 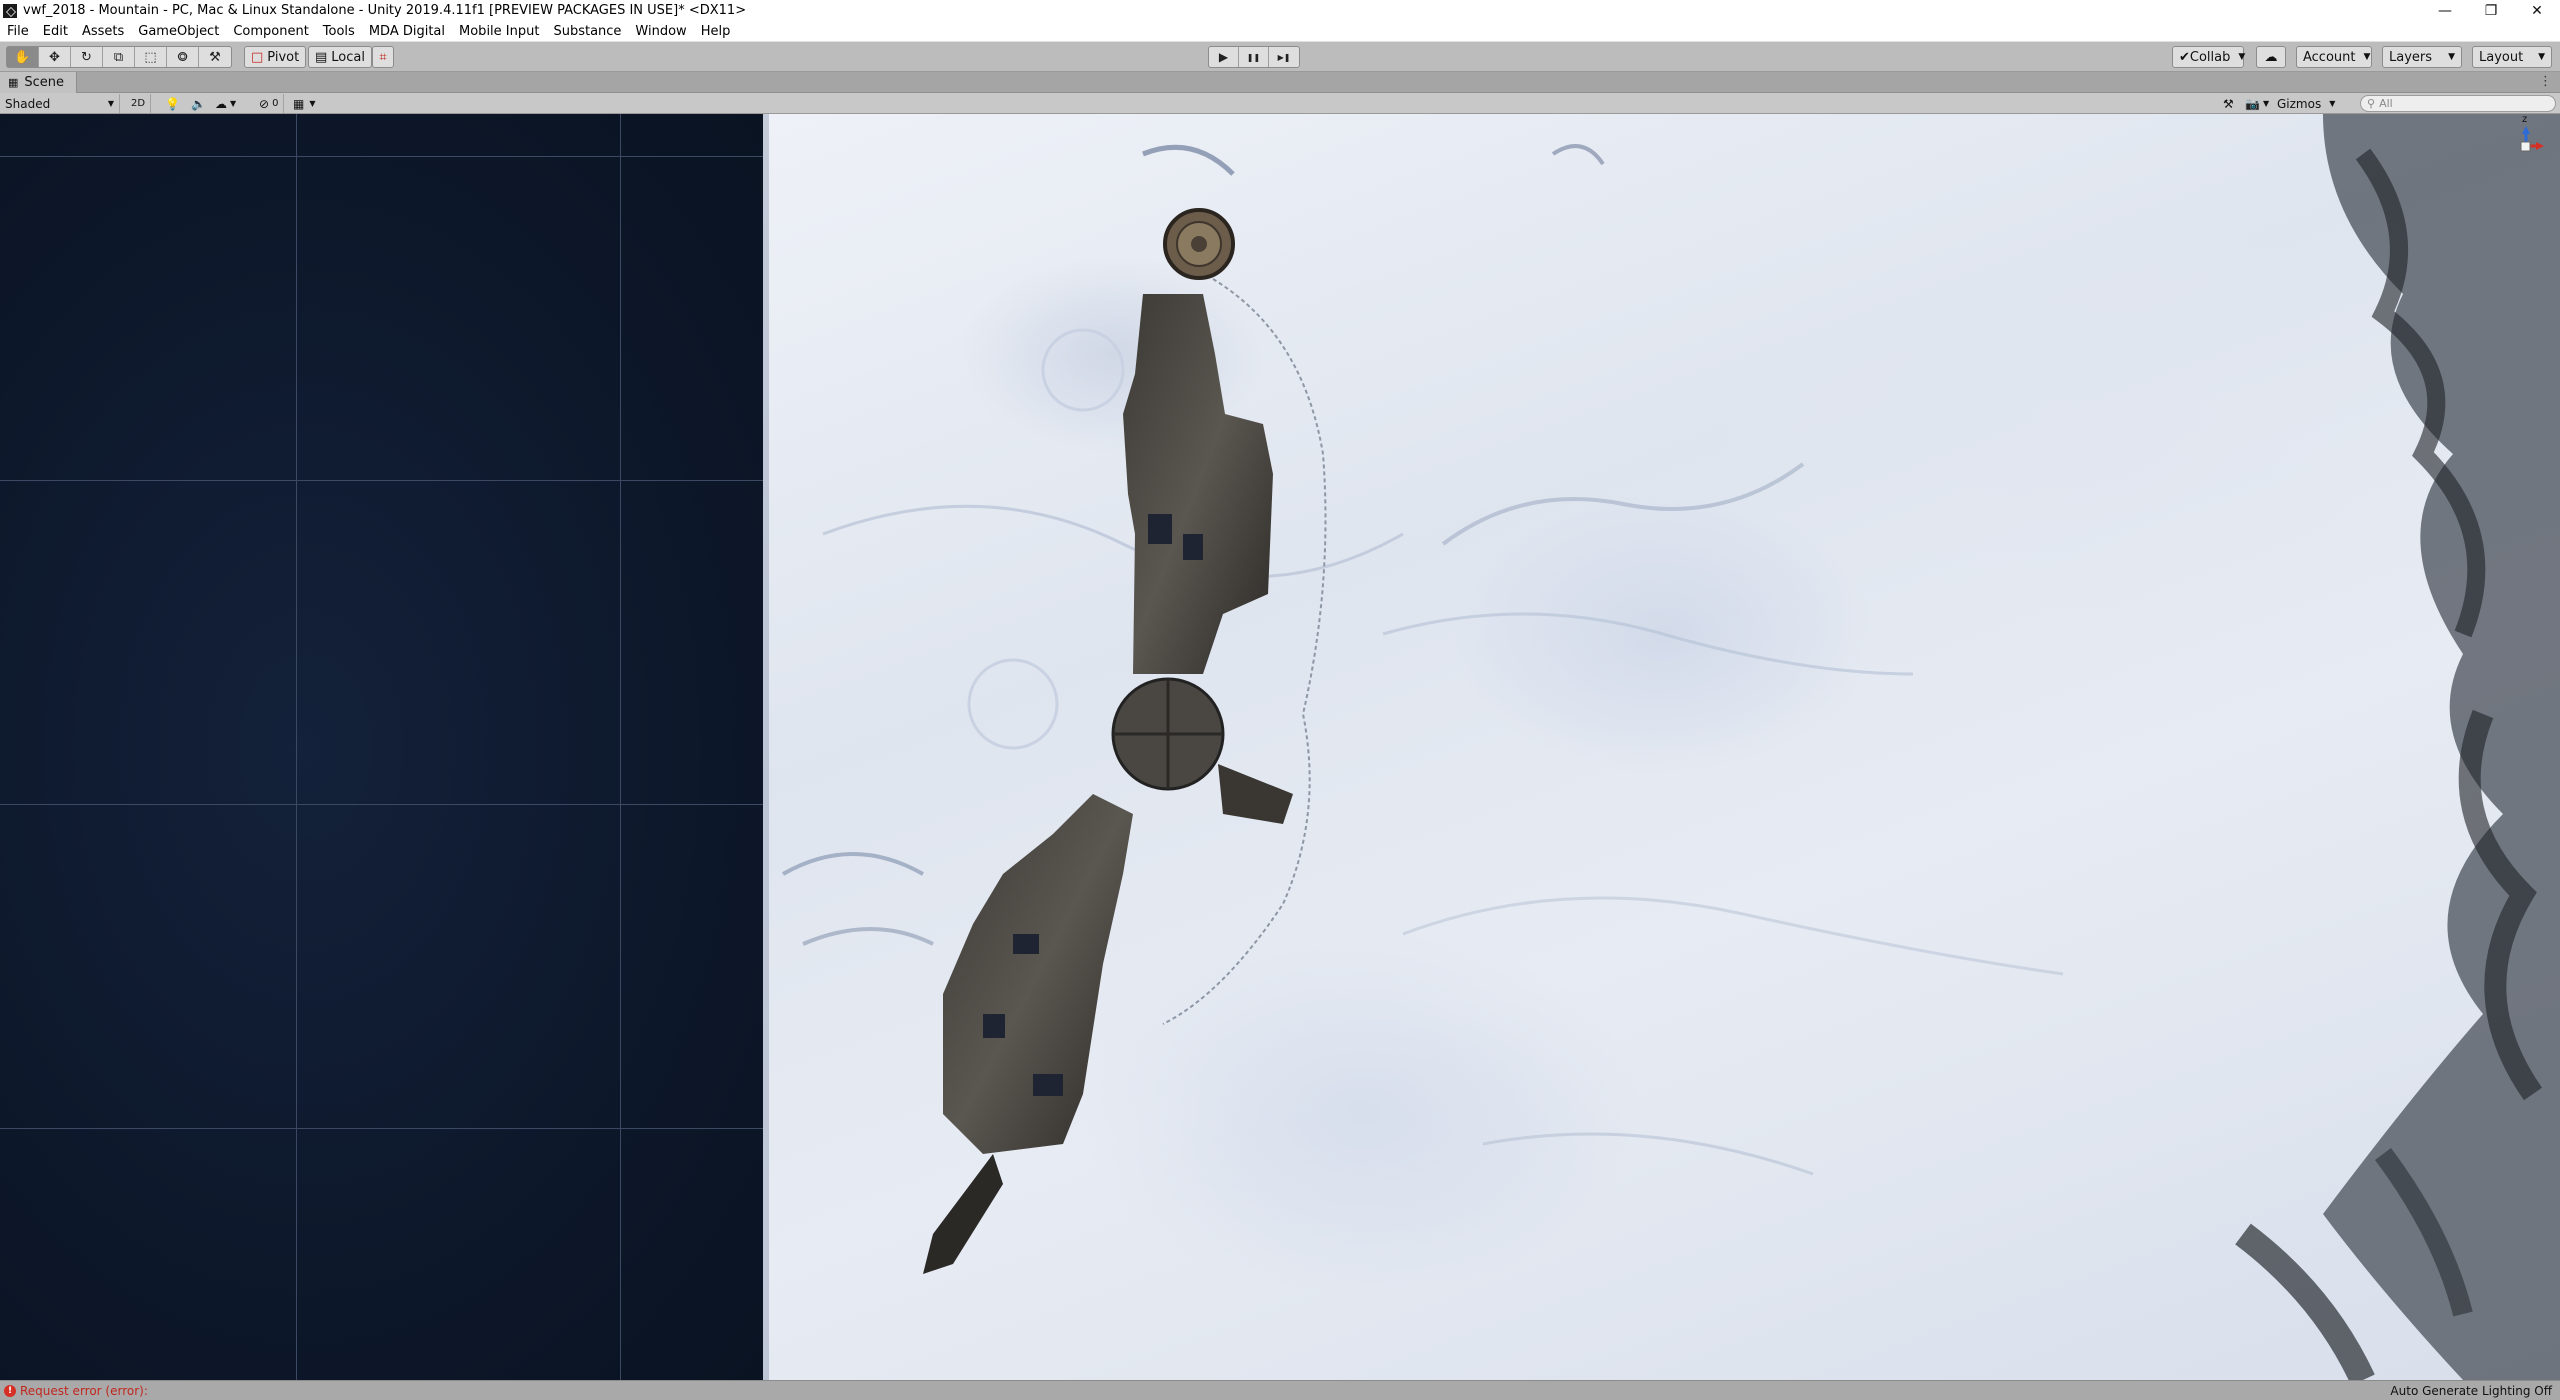 I want to click on collab-label: Collab, so click(x=2210, y=57).